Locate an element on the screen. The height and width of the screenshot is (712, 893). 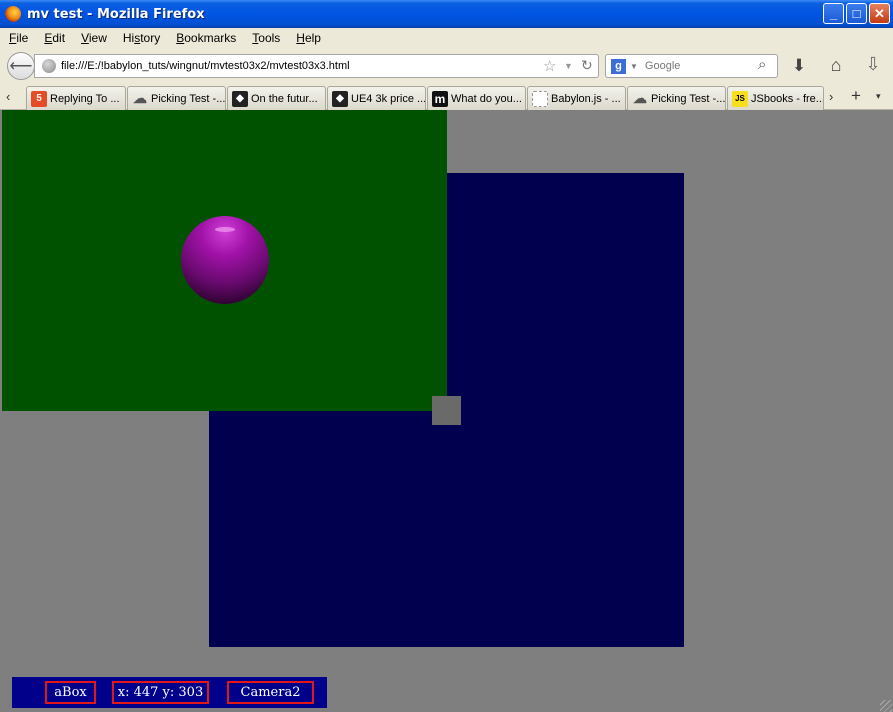
tab-scroll-right-icon: › is located at coordinates (831, 96).